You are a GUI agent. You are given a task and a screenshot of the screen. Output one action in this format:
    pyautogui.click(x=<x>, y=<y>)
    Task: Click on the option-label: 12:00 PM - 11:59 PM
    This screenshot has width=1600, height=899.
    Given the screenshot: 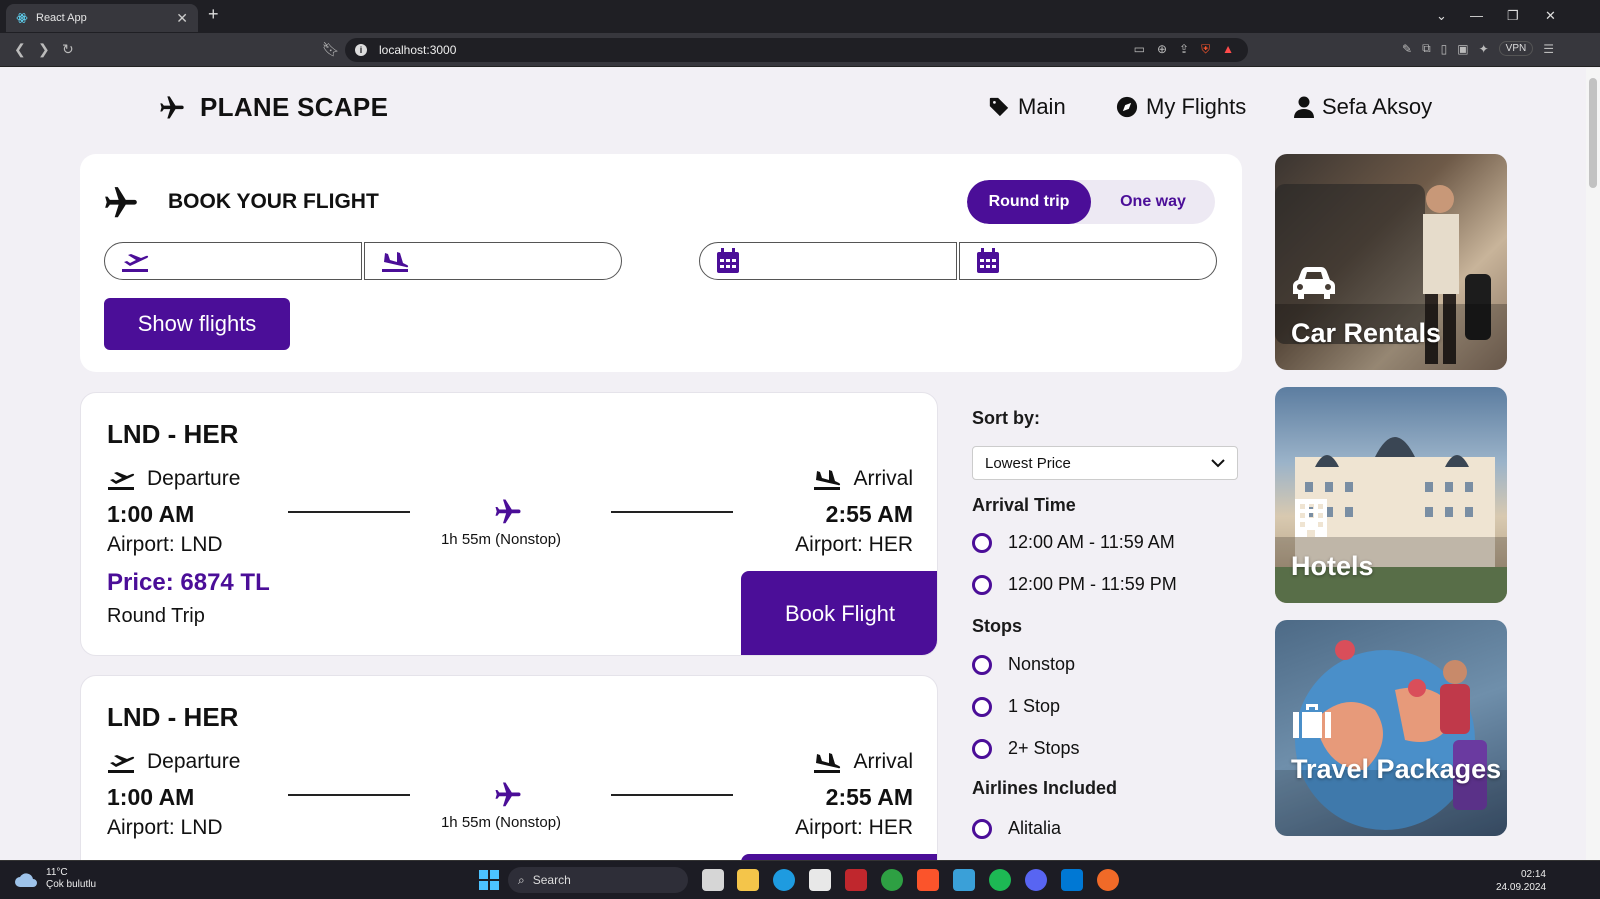 What is the action you would take?
    pyautogui.click(x=1092, y=584)
    